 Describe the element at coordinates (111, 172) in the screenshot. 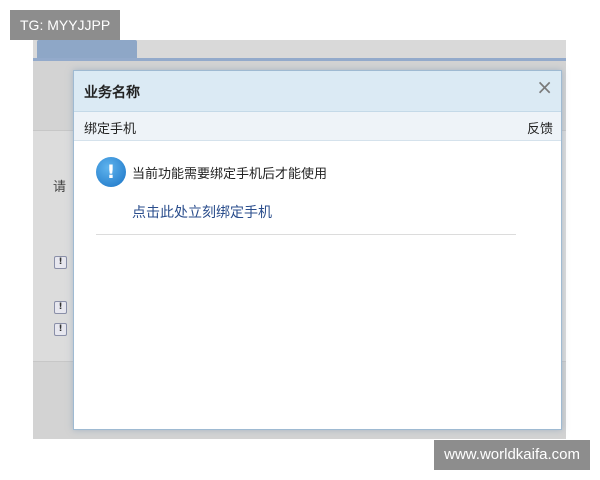

I see `info-icon: !` at that location.